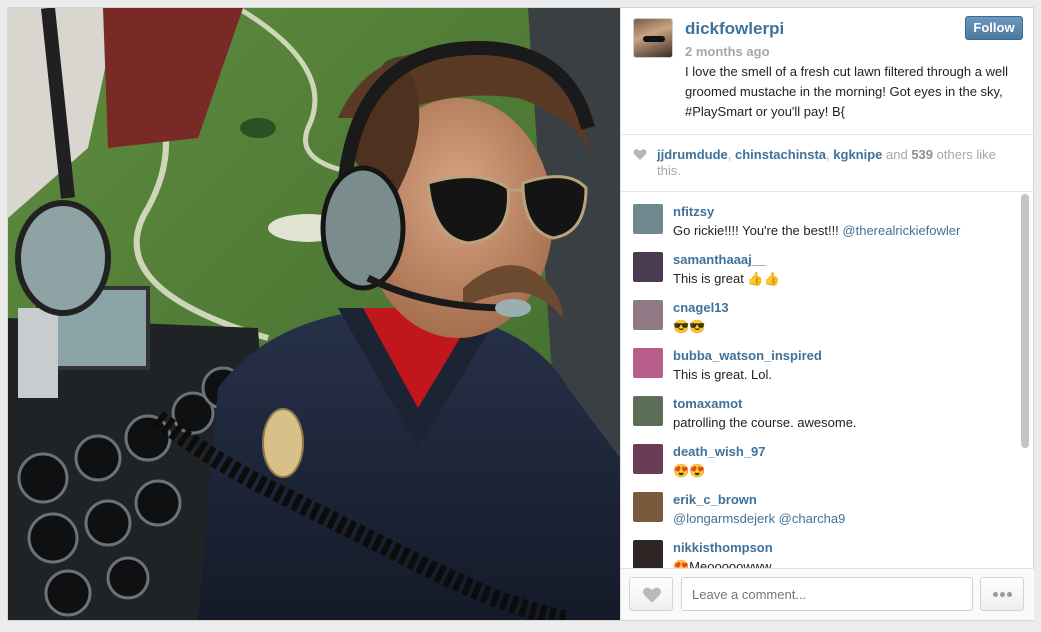 The width and height of the screenshot is (1041, 632). What do you see at coordinates (723, 547) in the screenshot?
I see `commenter-username: nikkisthompson` at bounding box center [723, 547].